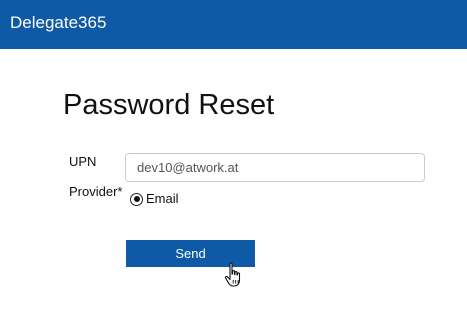 This screenshot has height=316, width=467. I want to click on email-radio-label: Email, so click(162, 198).